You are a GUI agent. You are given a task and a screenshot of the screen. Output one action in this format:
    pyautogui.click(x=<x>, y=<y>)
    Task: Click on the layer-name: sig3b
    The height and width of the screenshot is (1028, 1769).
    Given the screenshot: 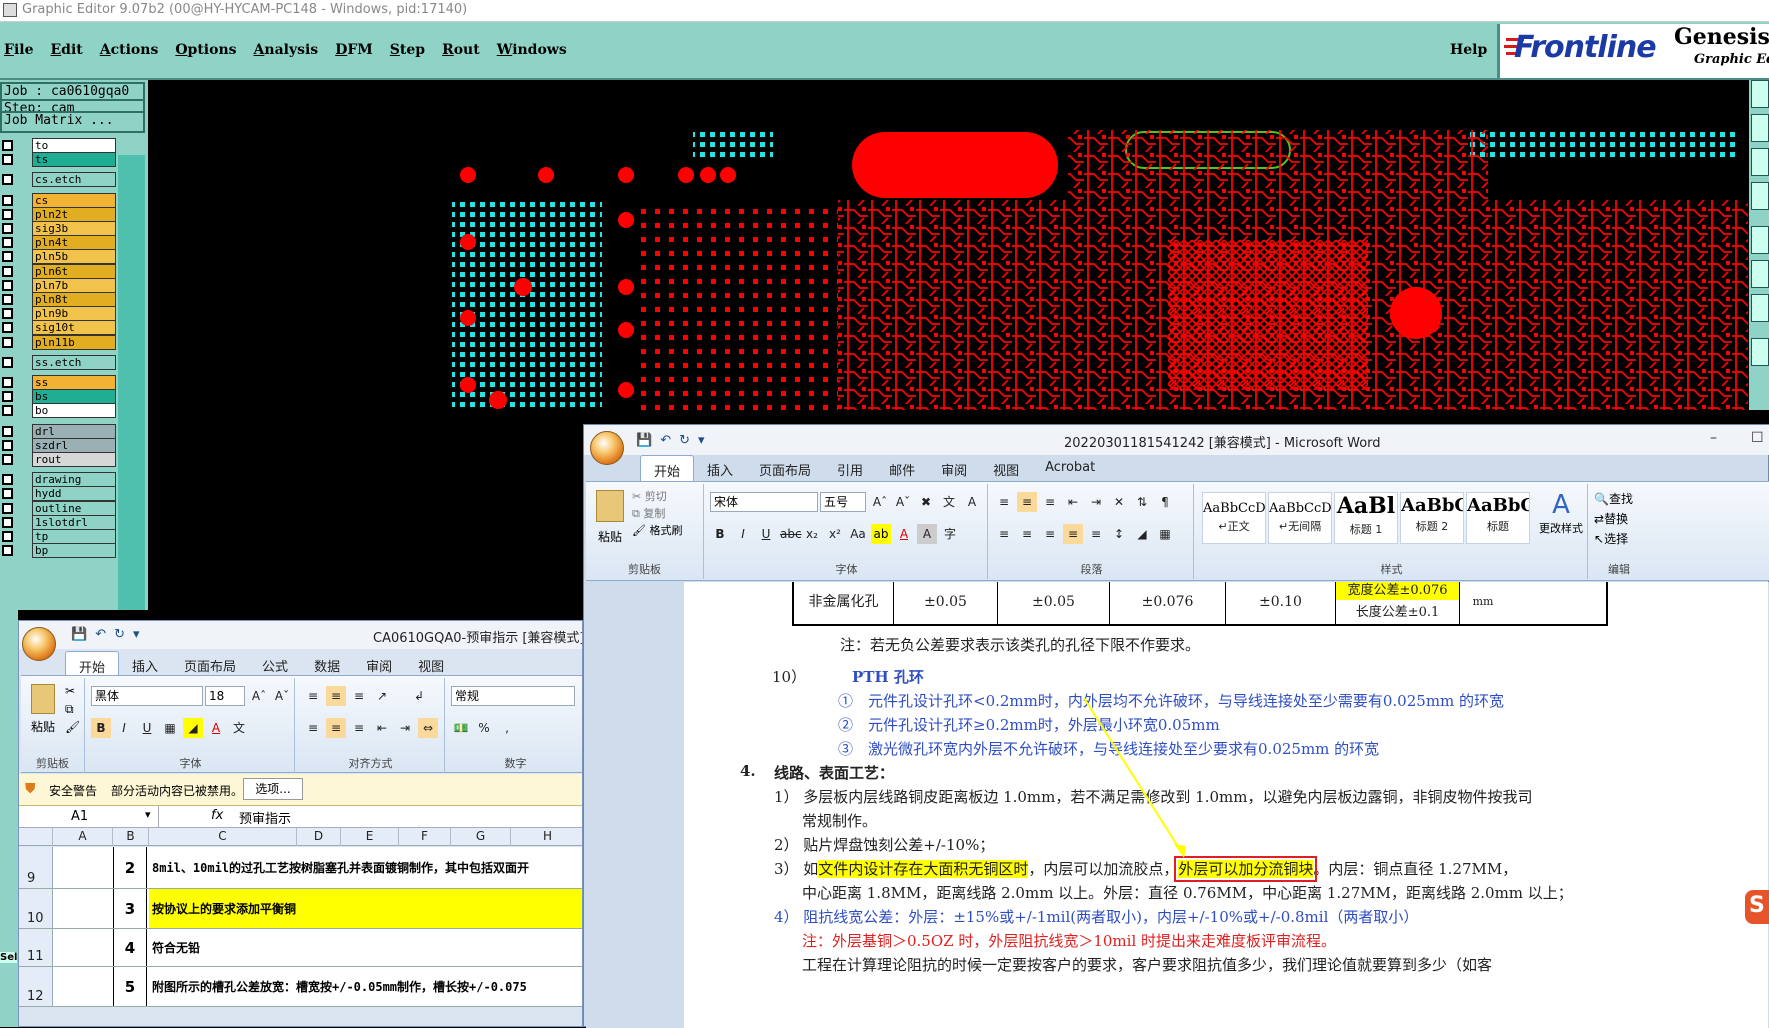 What is the action you would take?
    pyautogui.click(x=74, y=228)
    